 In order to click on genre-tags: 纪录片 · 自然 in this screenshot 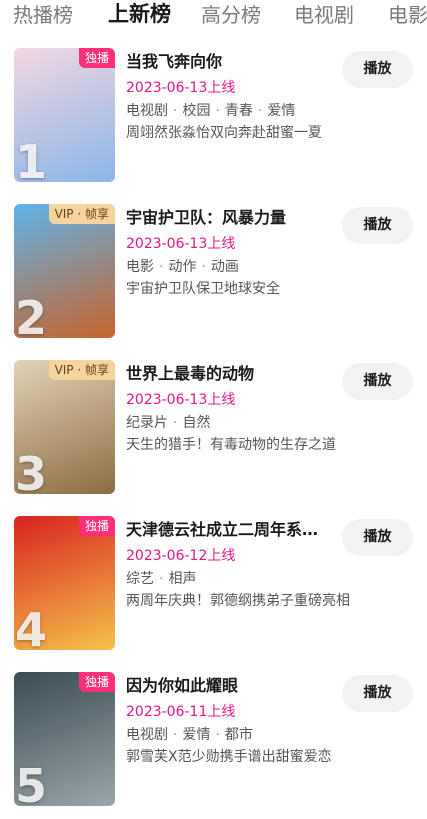, I will do `click(168, 423)`.